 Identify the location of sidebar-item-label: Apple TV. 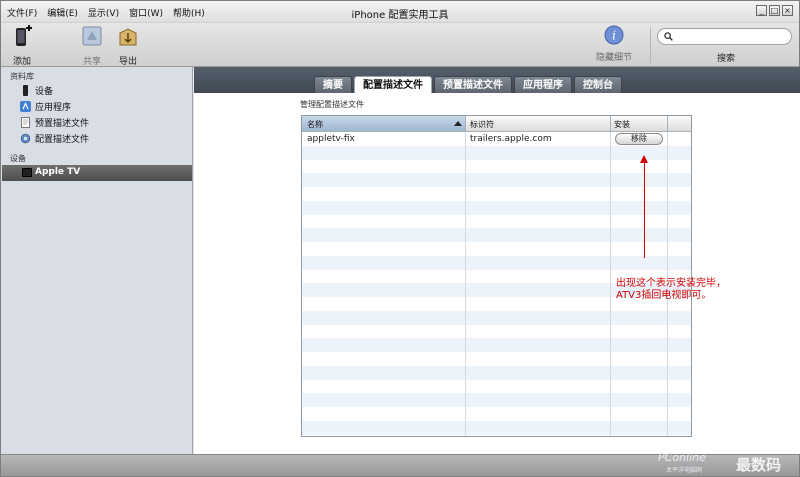
(58, 172).